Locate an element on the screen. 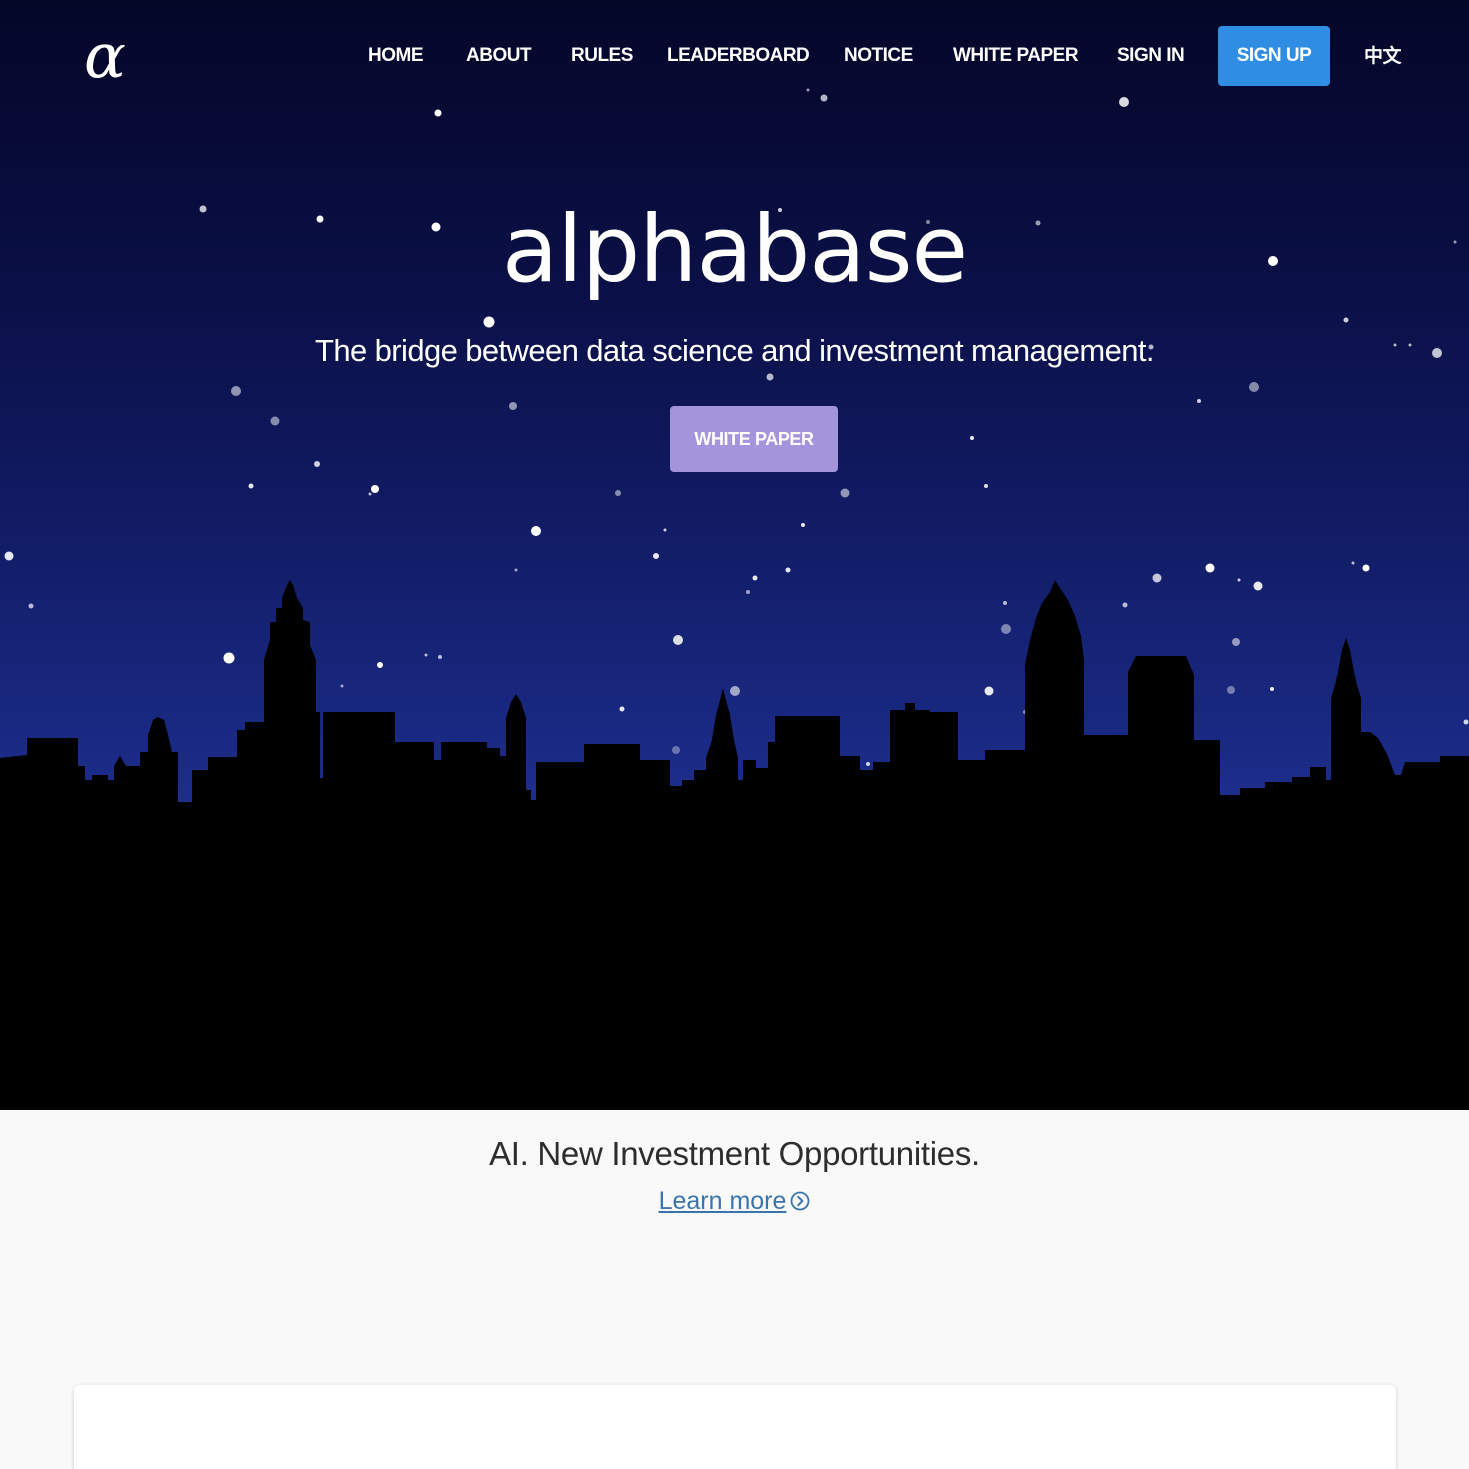 The width and height of the screenshot is (1469, 1469). nav-leaderboard-link: LEADERBOARD is located at coordinates (738, 56).